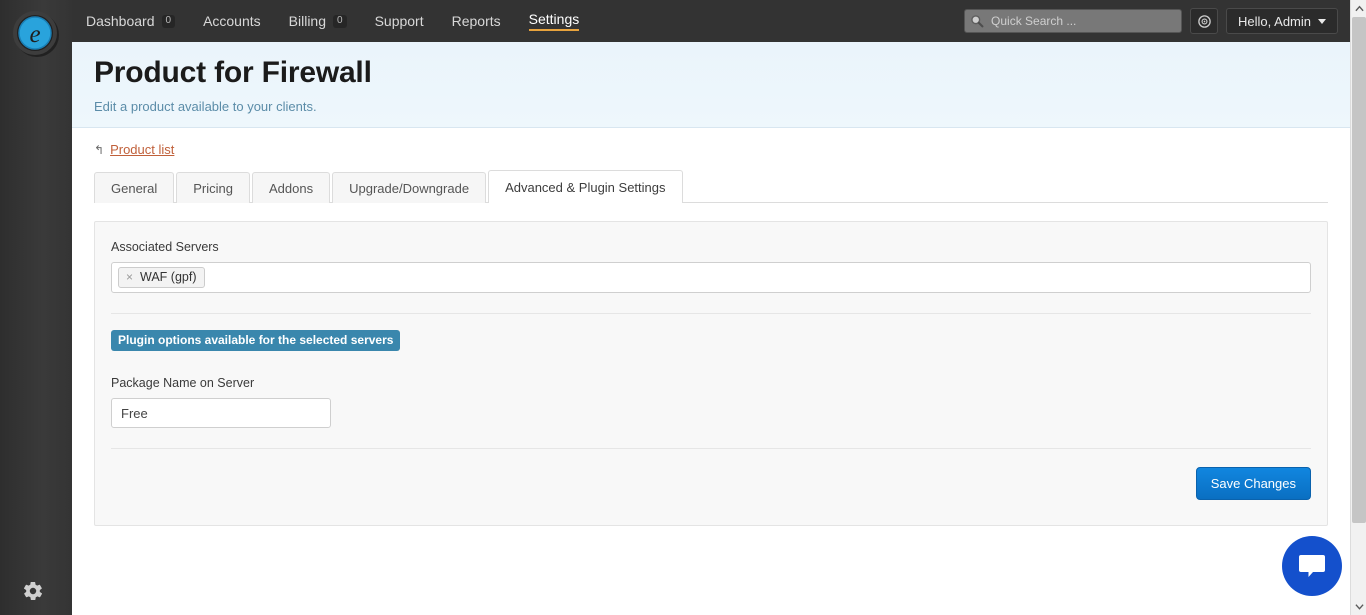 The image size is (1366, 615). I want to click on scrollbar-thumb, so click(1359, 270).